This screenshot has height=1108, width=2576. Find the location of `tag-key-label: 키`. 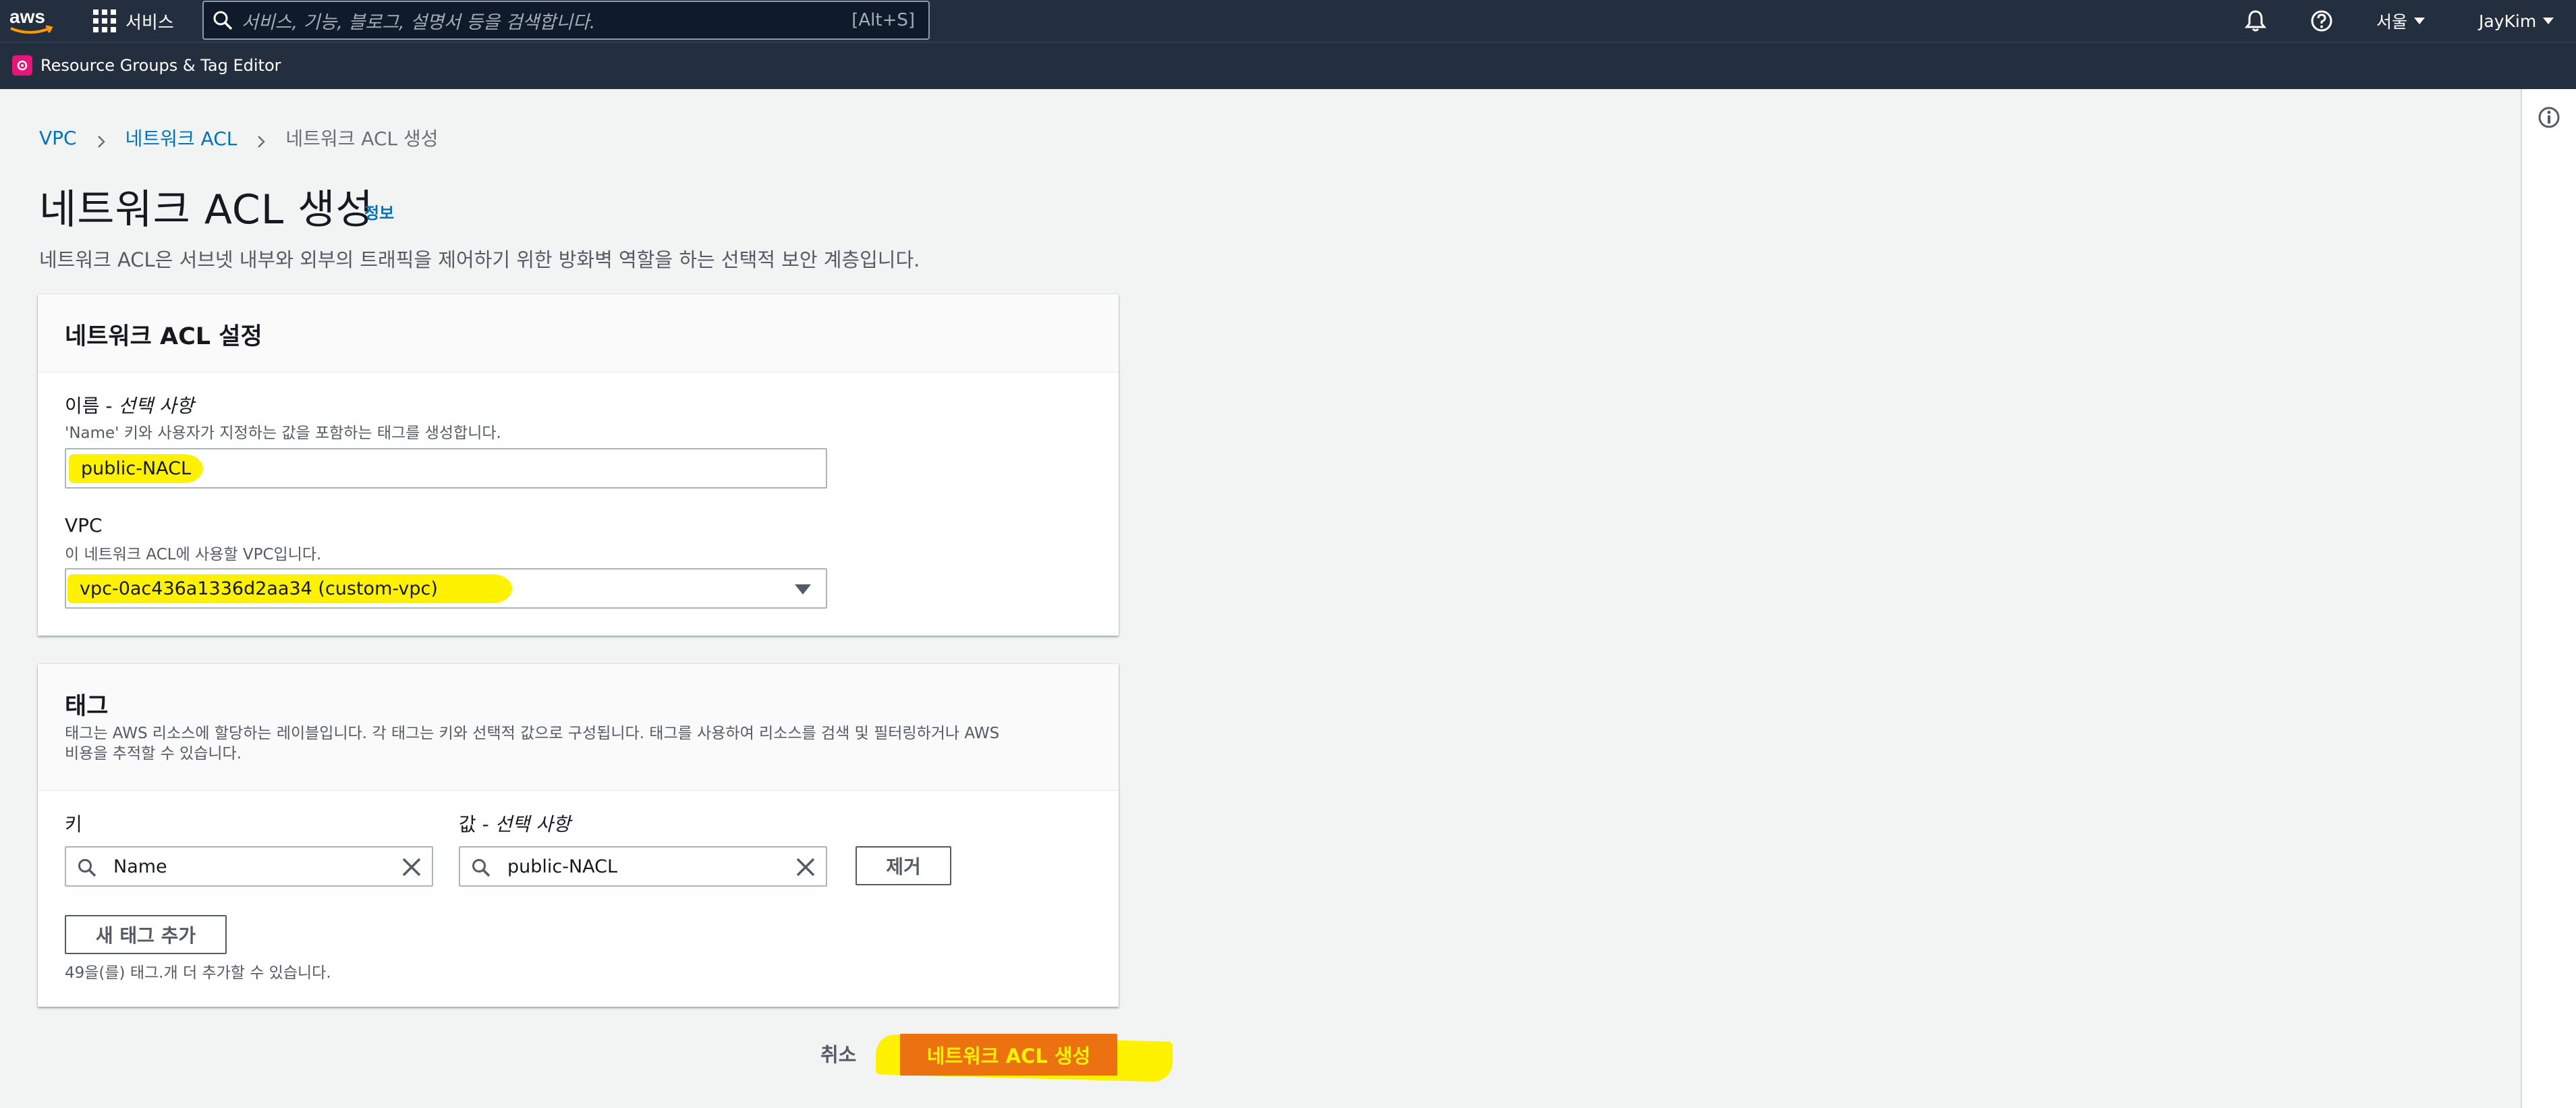

tag-key-label: 키 is located at coordinates (73, 824).